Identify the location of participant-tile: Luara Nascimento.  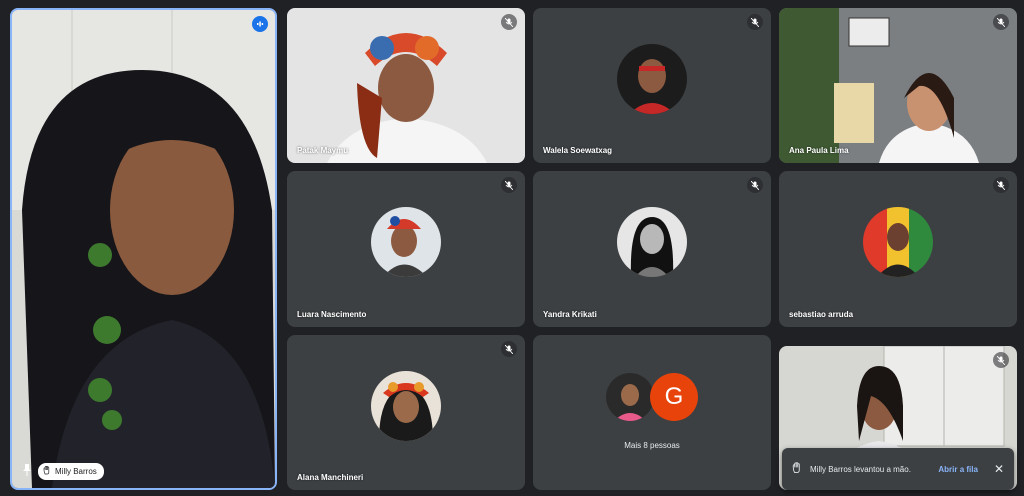
(406, 249).